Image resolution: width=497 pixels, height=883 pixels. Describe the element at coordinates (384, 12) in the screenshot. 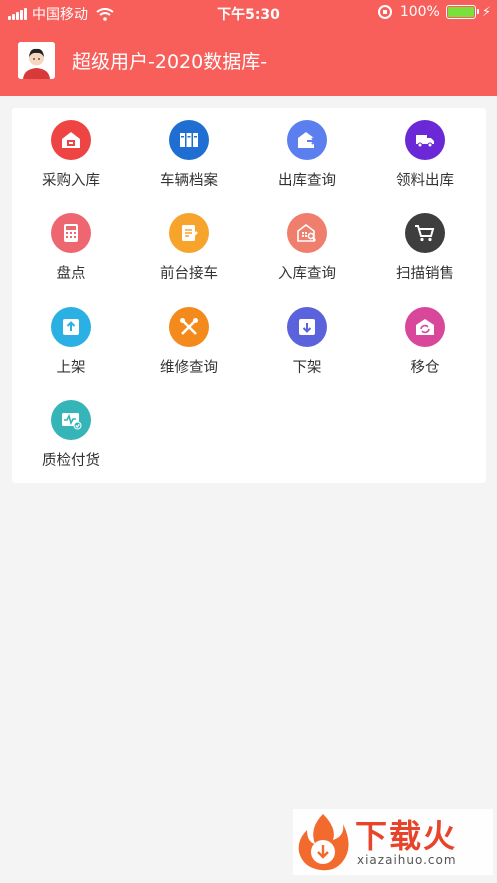

I see `orientation-lock-icon` at that location.